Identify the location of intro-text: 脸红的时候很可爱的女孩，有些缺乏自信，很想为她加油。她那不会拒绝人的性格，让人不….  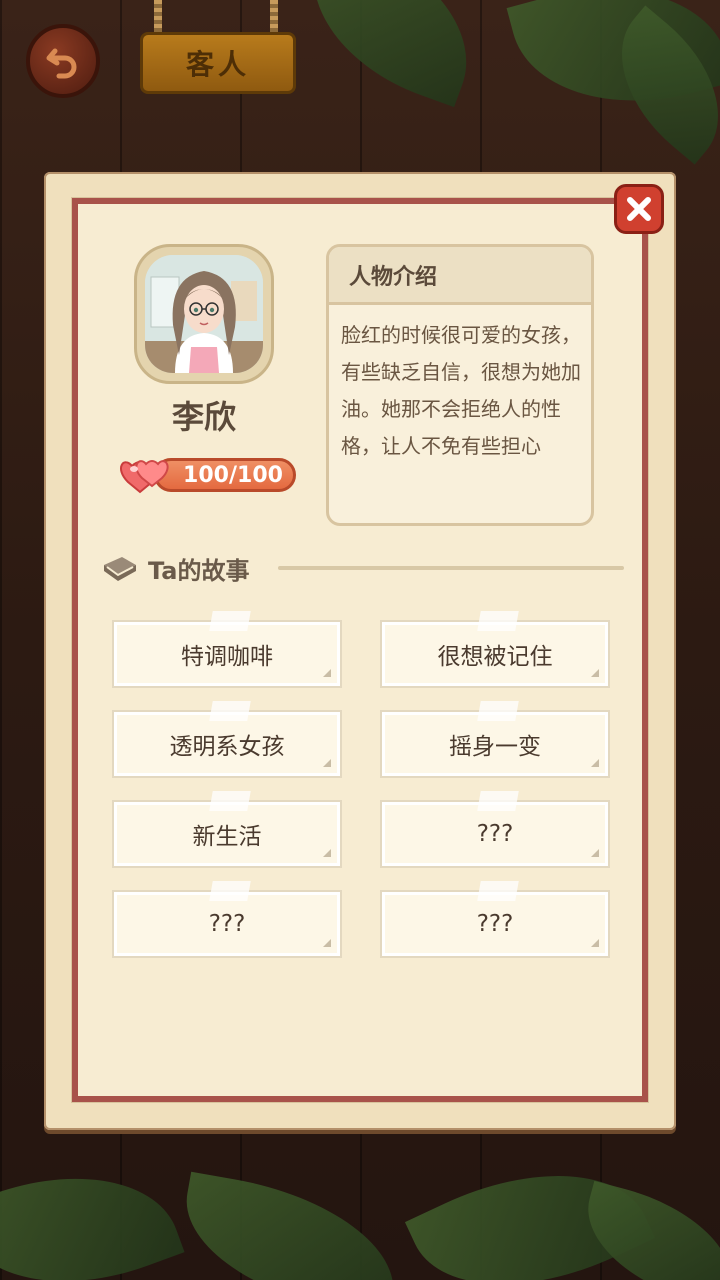
(461, 390).